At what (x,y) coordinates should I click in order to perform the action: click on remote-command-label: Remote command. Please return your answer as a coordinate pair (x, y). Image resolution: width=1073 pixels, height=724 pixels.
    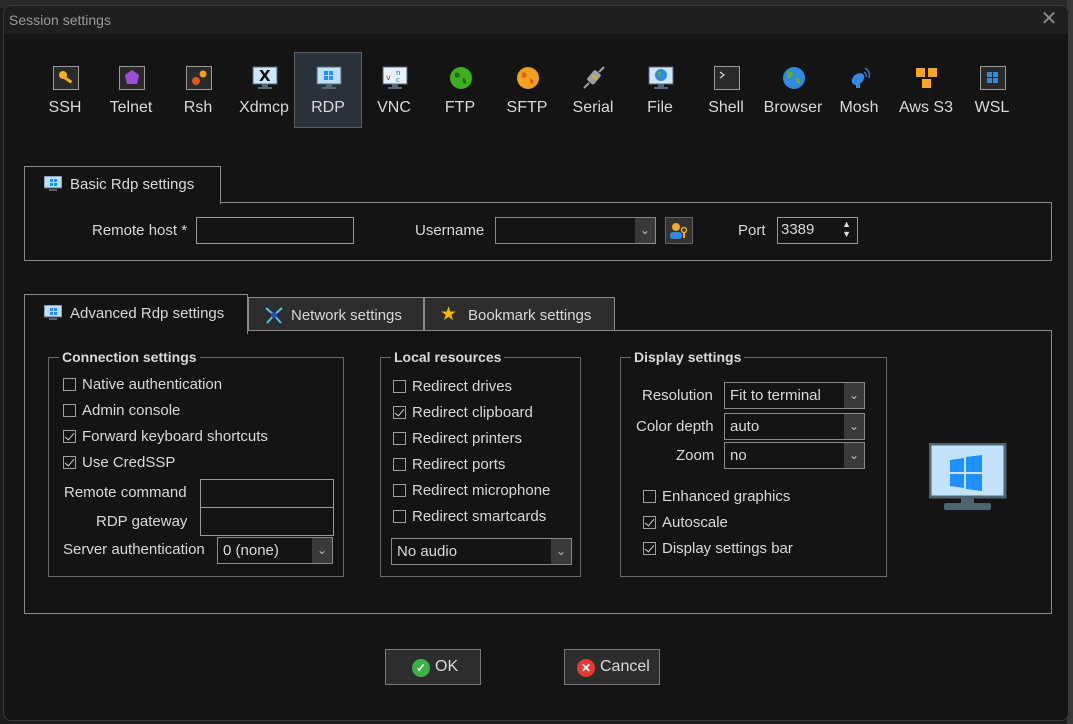
    Looking at the image, I should click on (125, 492).